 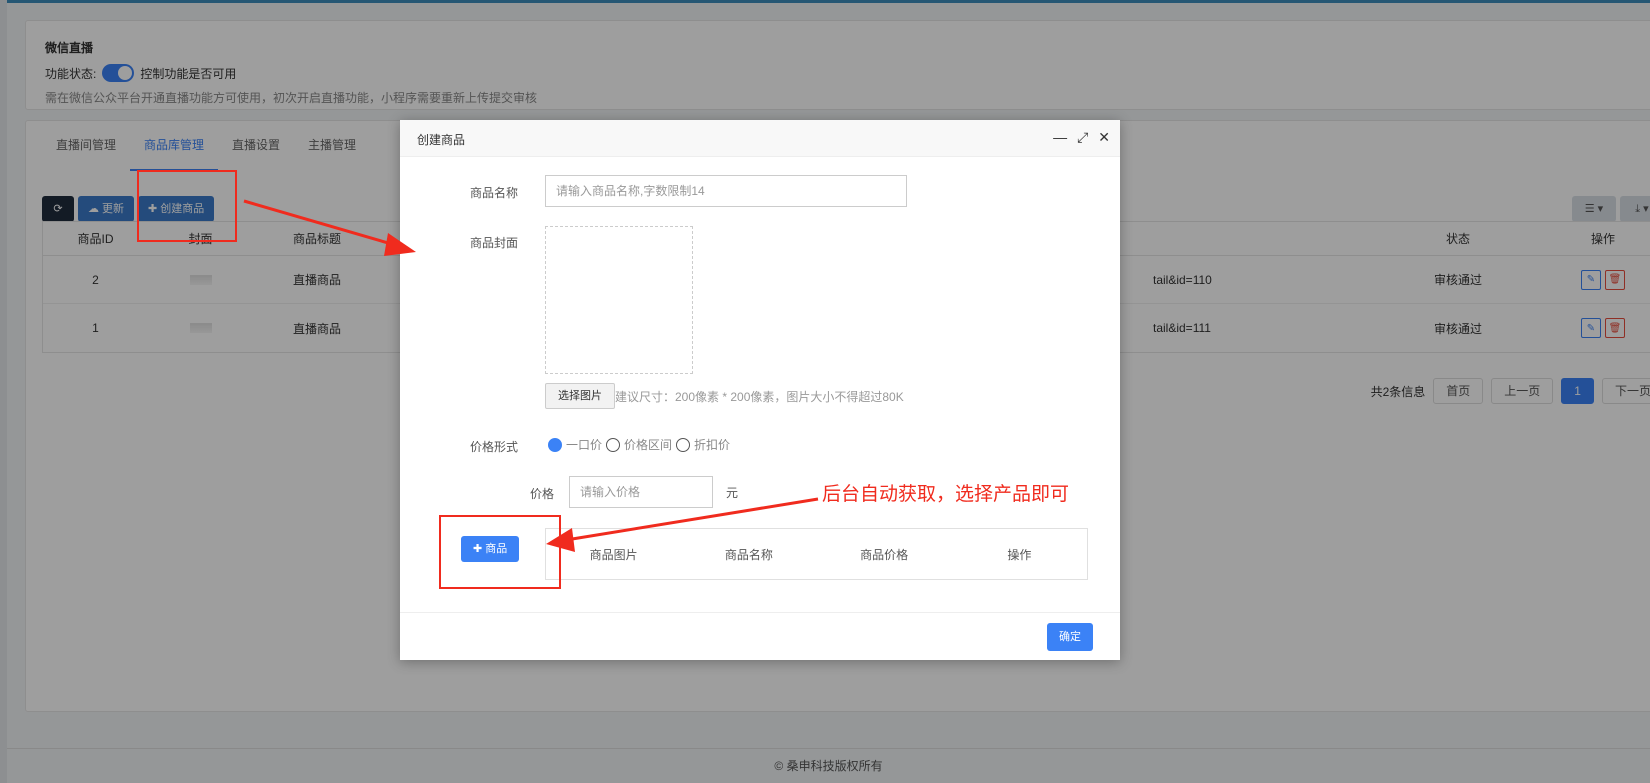 I want to click on th-product-price: 商品价格, so click(x=884, y=554).